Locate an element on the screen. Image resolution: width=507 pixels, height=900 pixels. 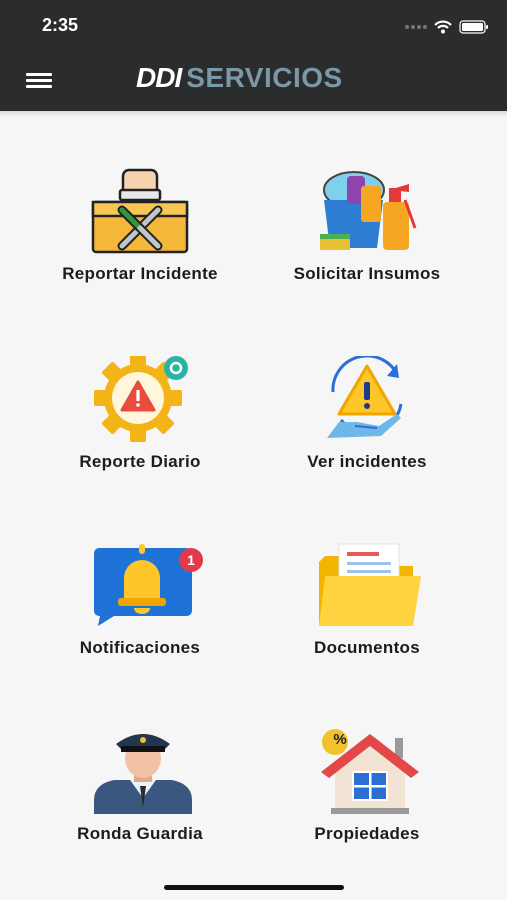
battery-icon is located at coordinates (473, 27).